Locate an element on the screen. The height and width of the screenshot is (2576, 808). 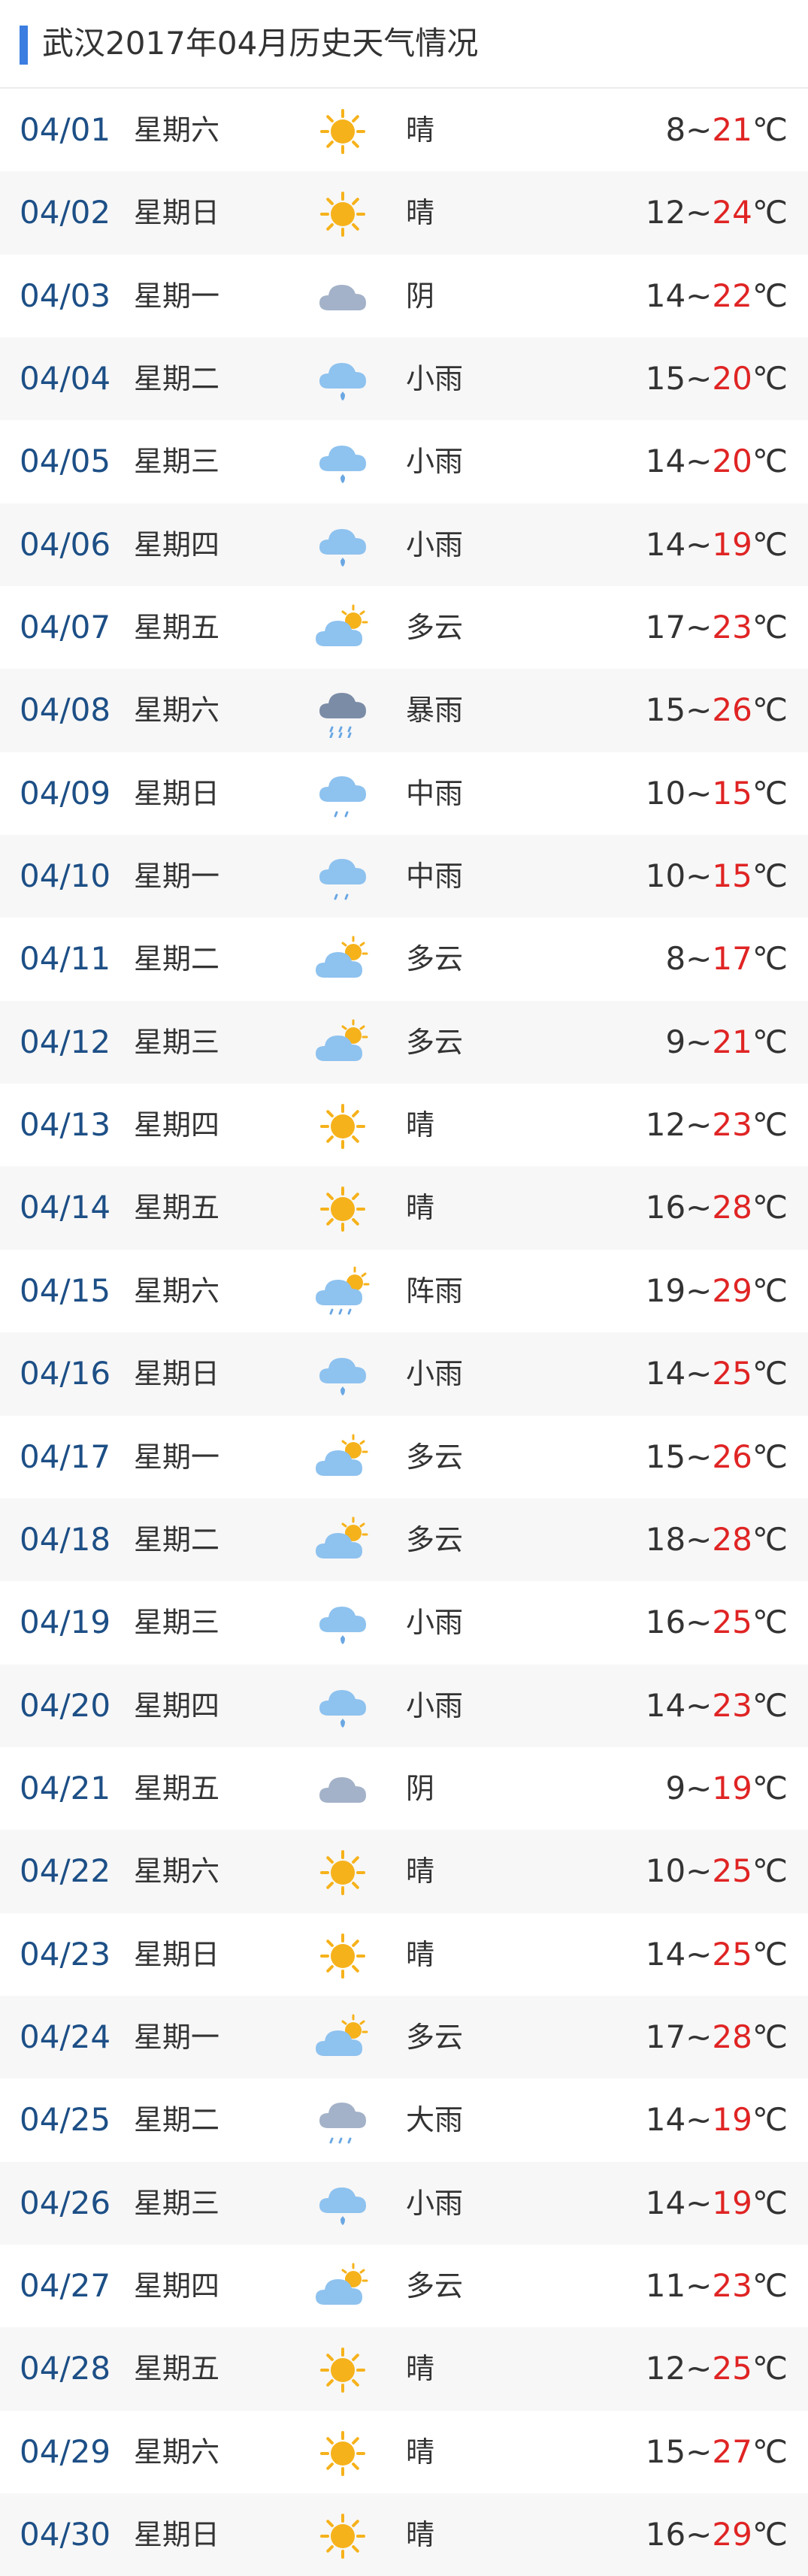
day-temperature: 9~21℃ is located at coordinates (726, 1043).